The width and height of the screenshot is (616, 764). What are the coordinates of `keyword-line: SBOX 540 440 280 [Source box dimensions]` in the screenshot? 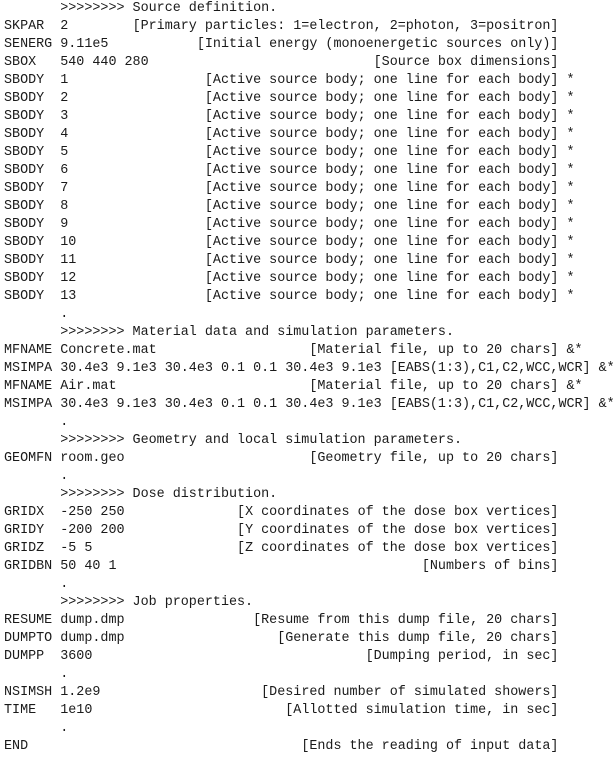 It's located at (310, 63).